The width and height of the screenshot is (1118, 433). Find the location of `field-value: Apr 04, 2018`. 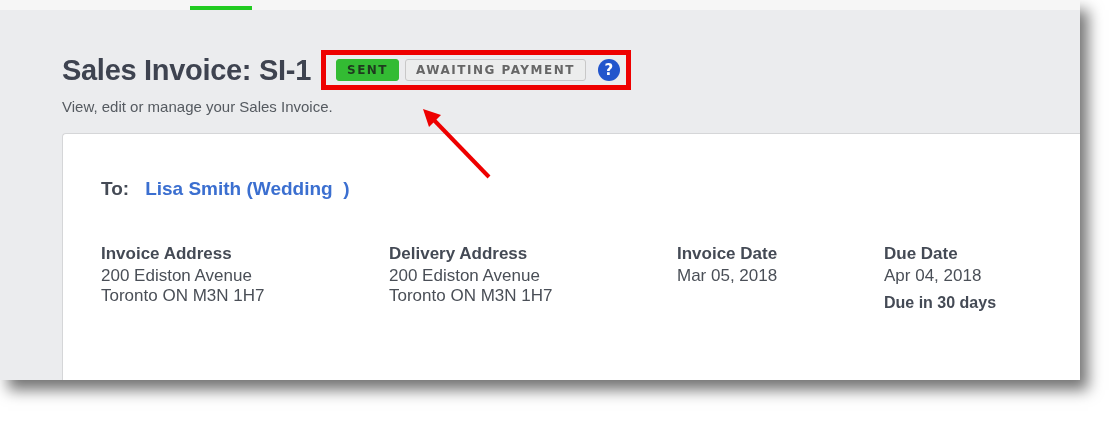

field-value: Apr 04, 2018 is located at coordinates (933, 276).